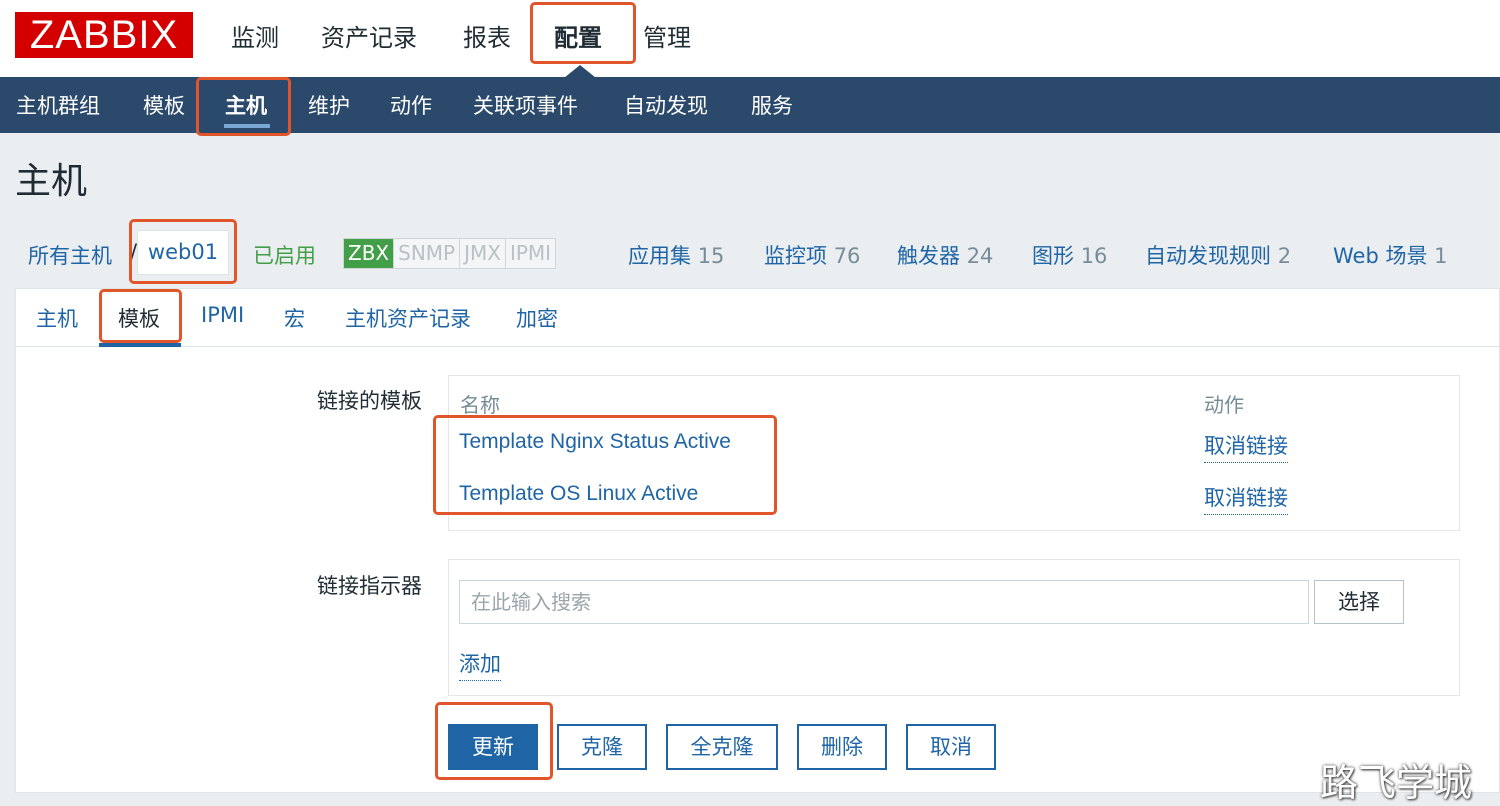 Image resolution: width=1500 pixels, height=806 pixels. What do you see at coordinates (945, 255) in the screenshot?
I see `triggers-link: 触发器 24` at bounding box center [945, 255].